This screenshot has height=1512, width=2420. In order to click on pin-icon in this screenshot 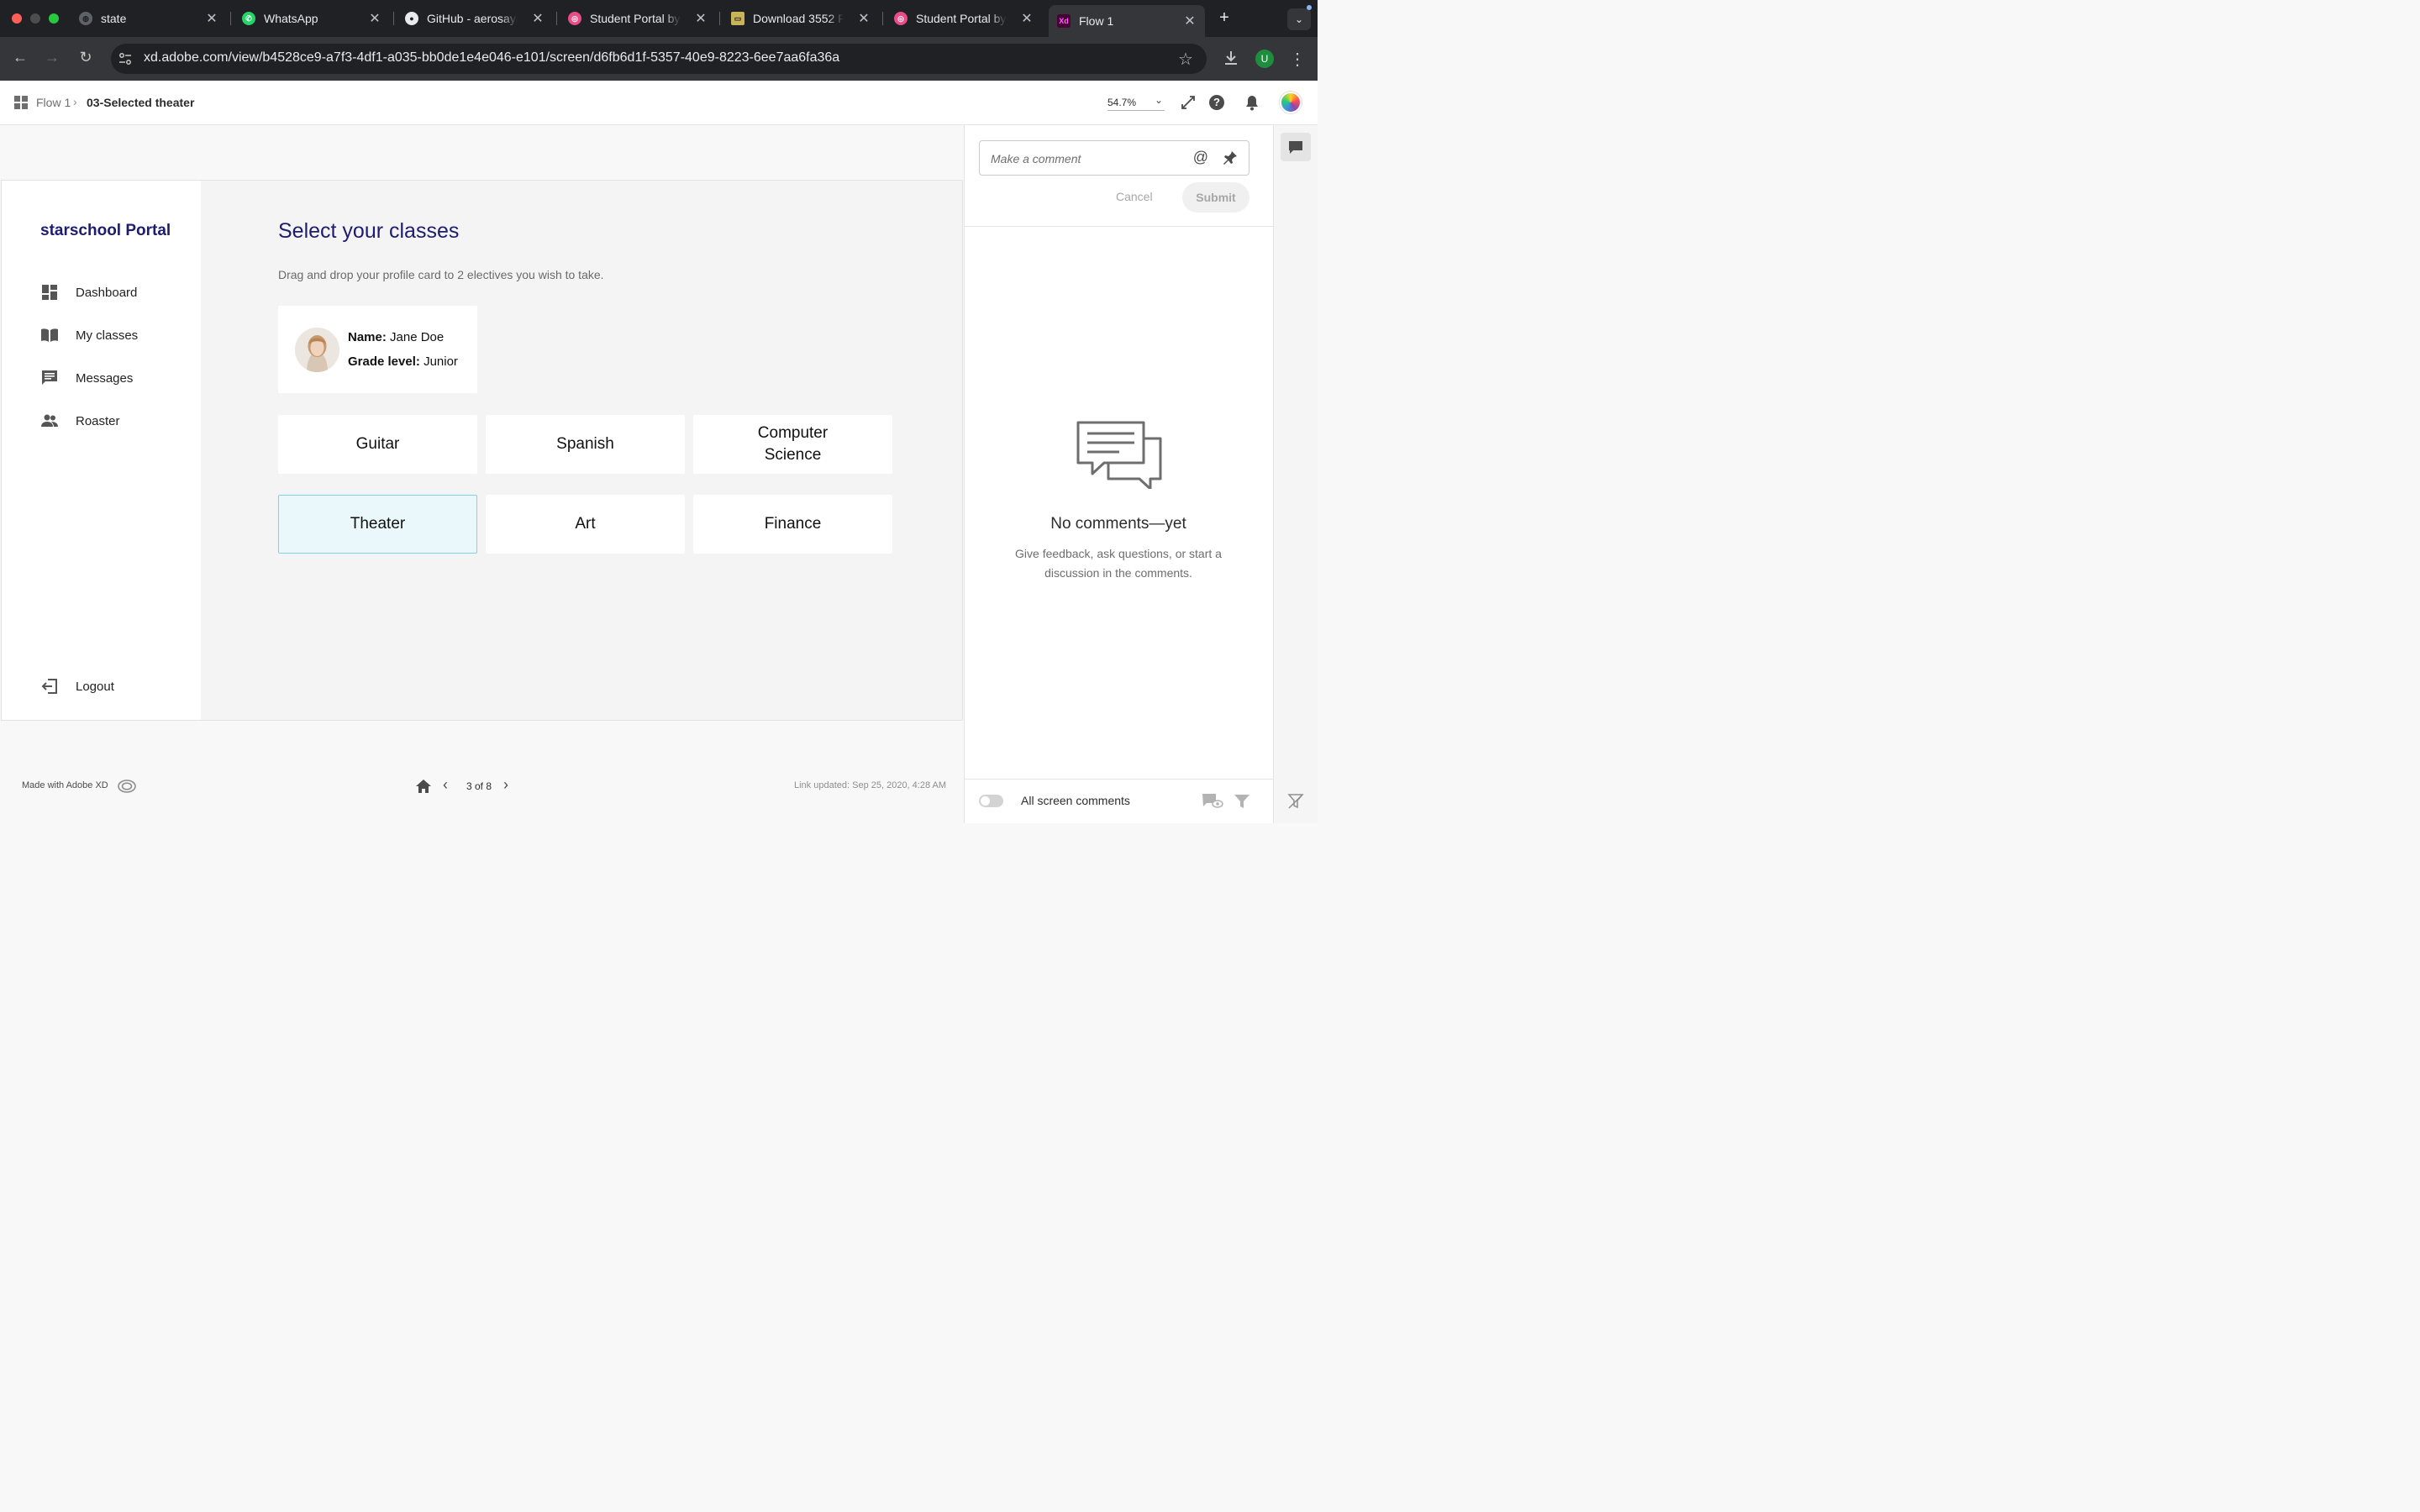, I will do `click(1230, 158)`.